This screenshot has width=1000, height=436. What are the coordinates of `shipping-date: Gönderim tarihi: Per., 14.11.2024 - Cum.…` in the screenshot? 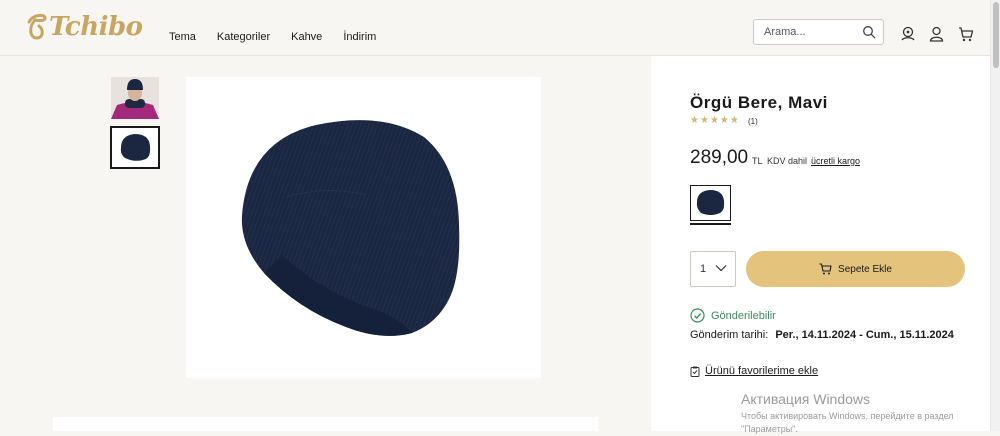 It's located at (822, 335).